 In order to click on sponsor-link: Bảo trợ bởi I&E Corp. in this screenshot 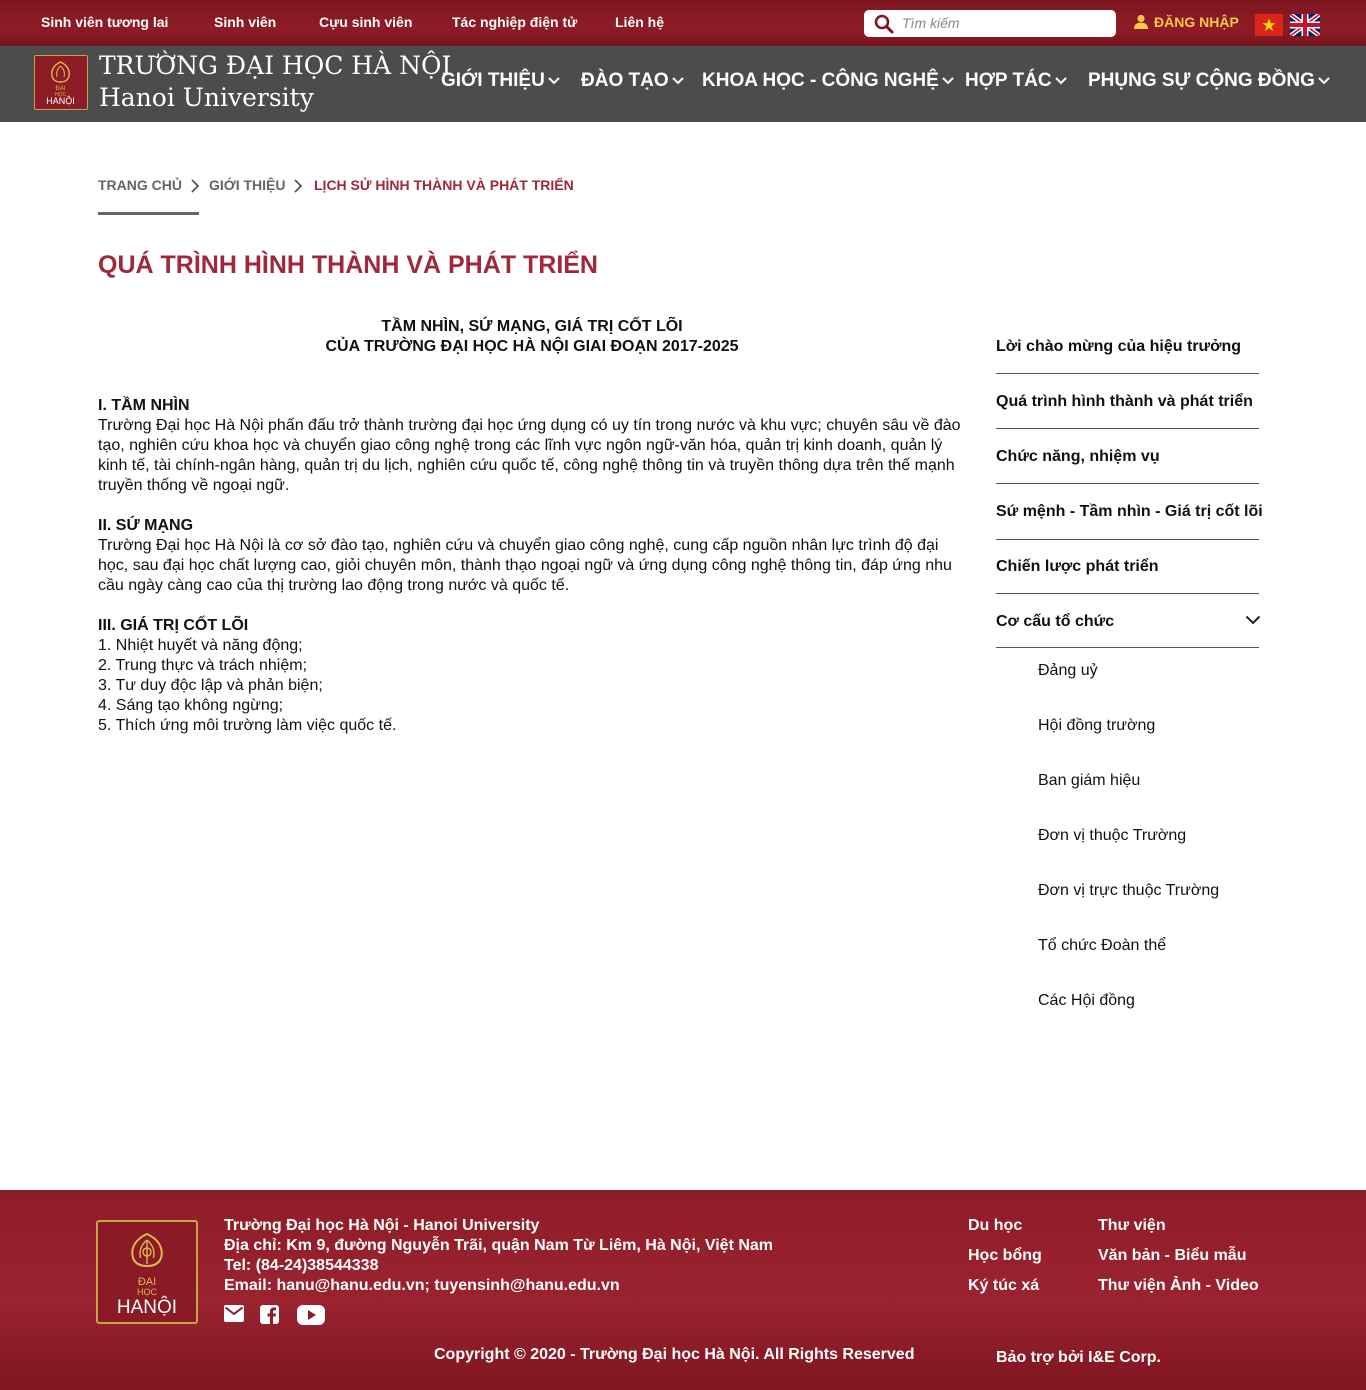, I will do `click(1078, 1358)`.